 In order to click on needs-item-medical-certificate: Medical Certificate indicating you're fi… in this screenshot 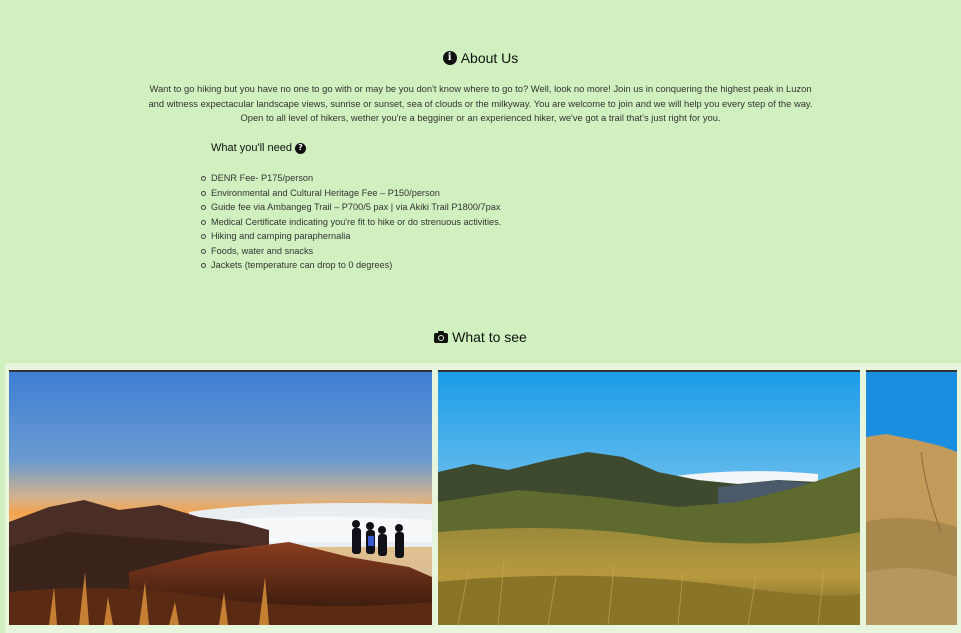, I will do `click(350, 222)`.